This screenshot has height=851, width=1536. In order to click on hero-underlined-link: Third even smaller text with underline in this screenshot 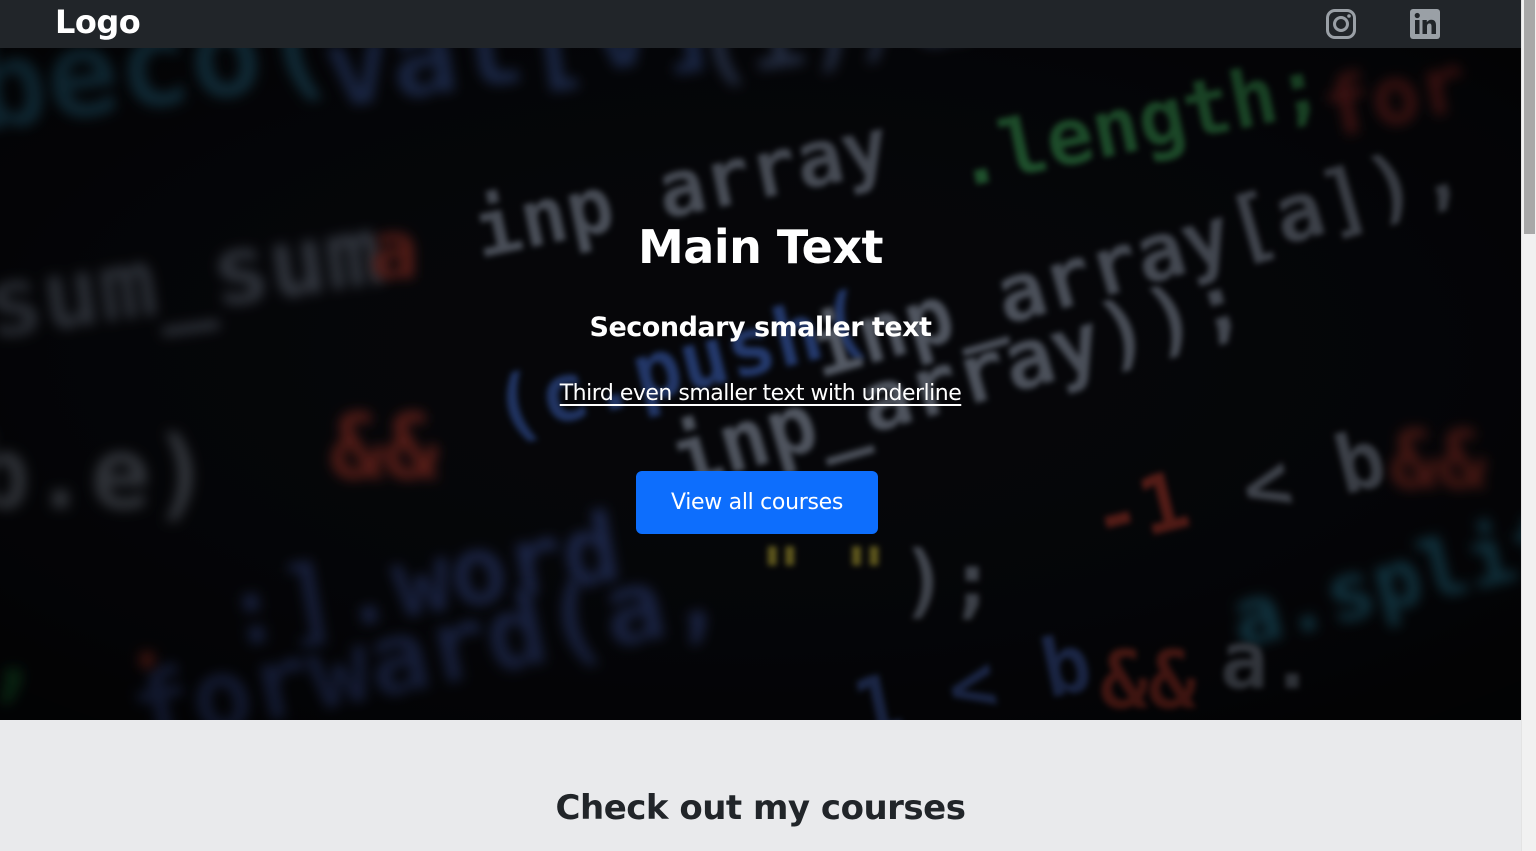, I will do `click(760, 393)`.